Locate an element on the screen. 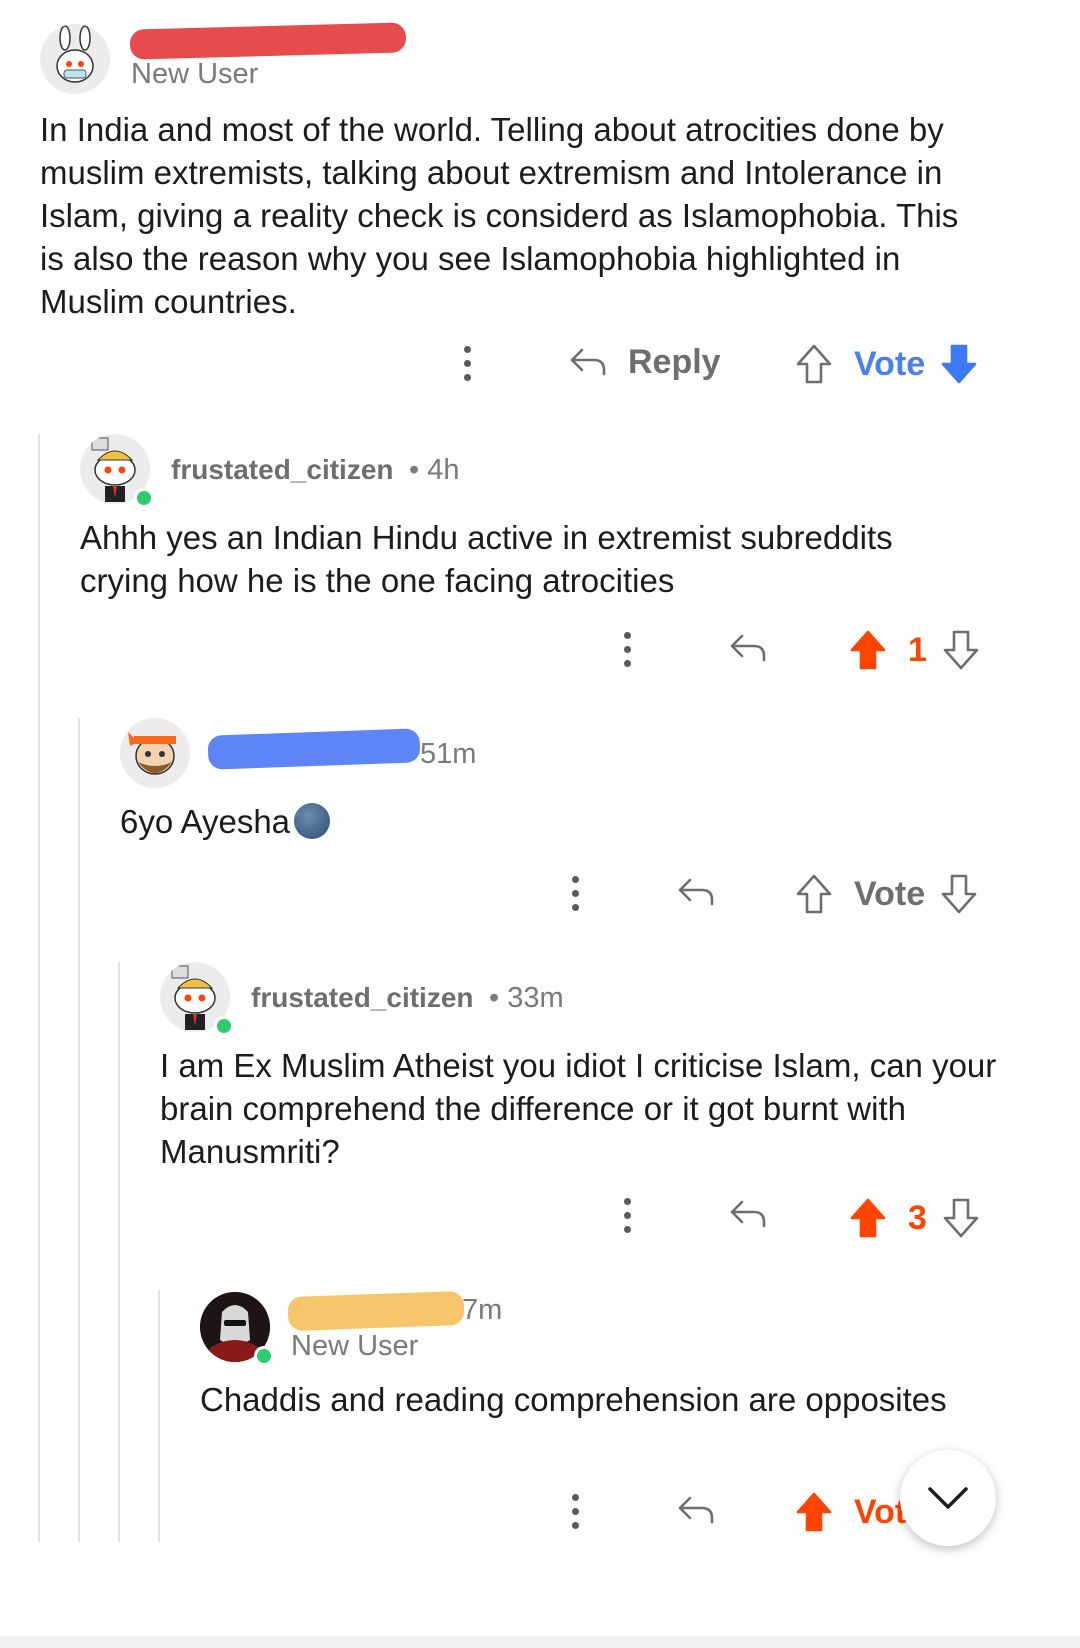 Image resolution: width=1080 pixels, height=1648 pixels. comment-text: 6yo Ayesha is located at coordinates (205, 821).